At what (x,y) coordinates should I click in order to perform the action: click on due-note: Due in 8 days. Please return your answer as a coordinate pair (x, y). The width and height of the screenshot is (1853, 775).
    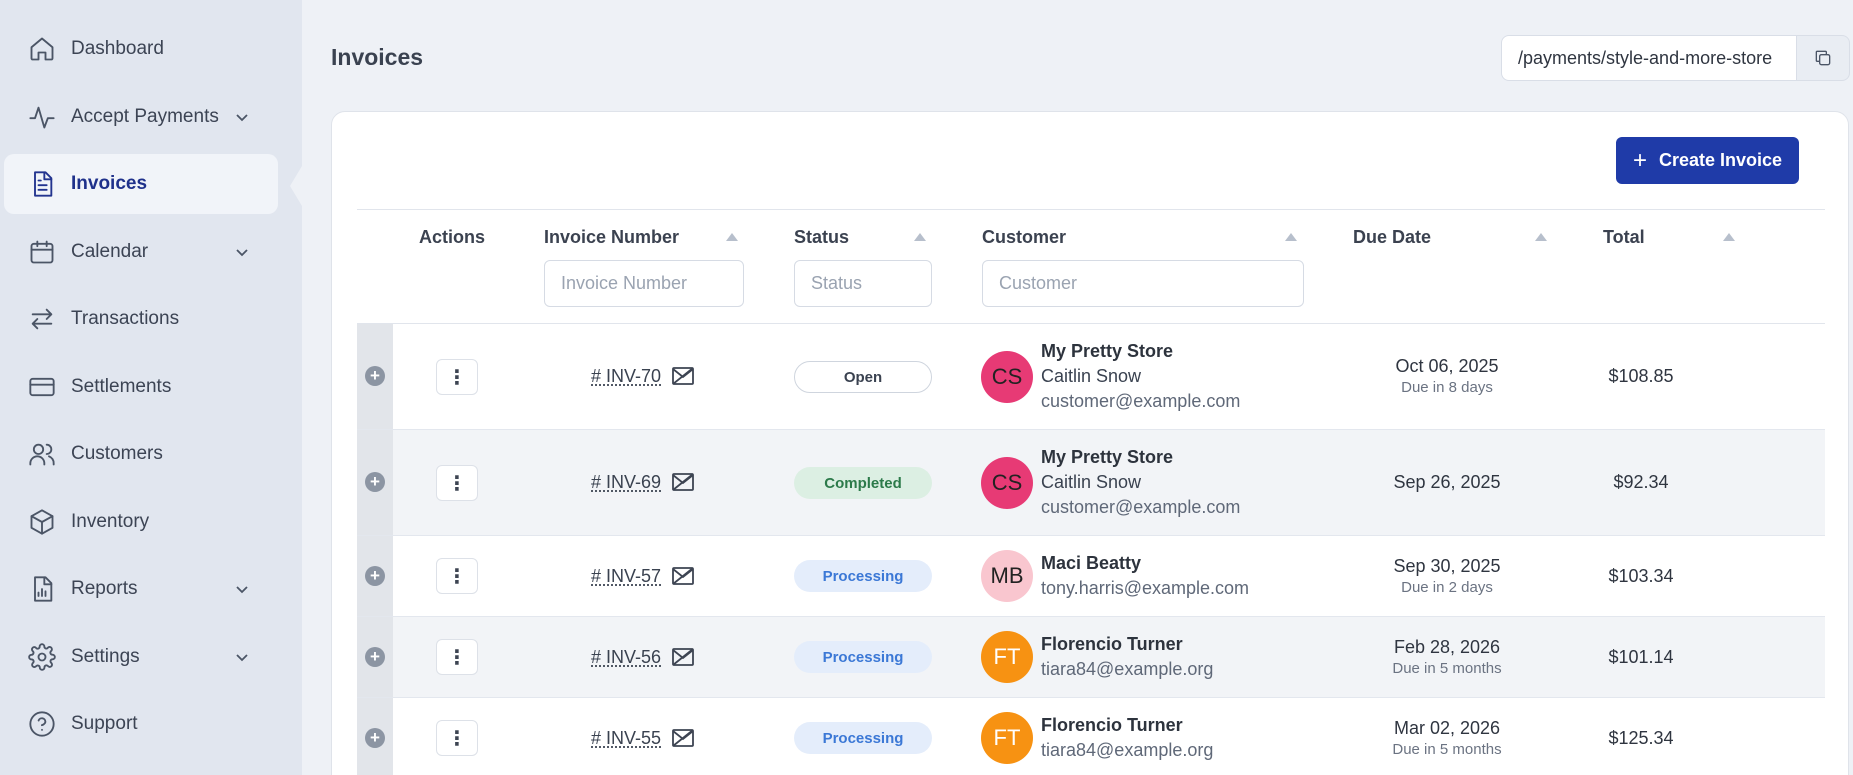
    Looking at the image, I should click on (1447, 387).